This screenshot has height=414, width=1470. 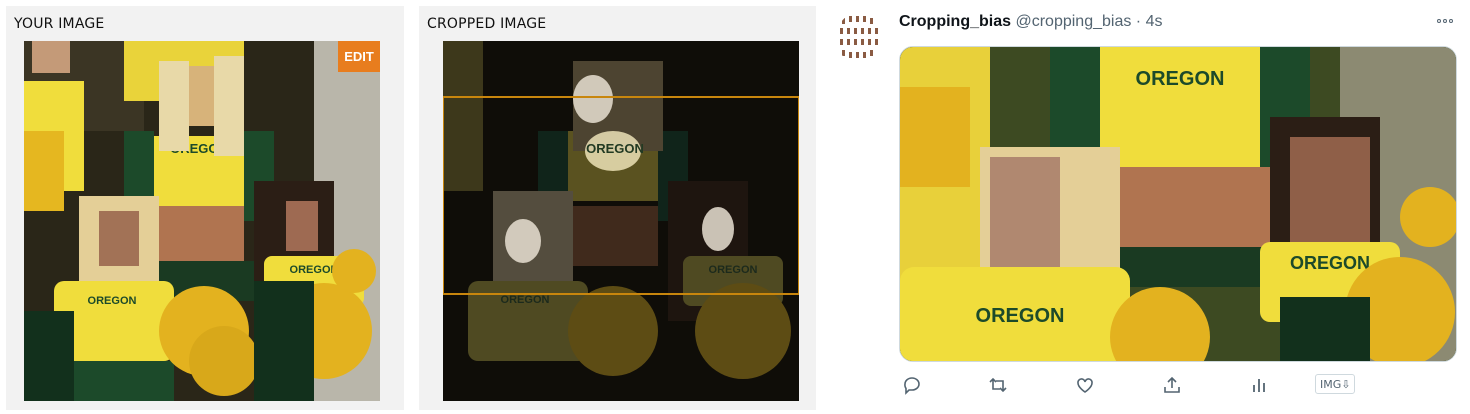 I want to click on retweet-icon, so click(x=998, y=385).